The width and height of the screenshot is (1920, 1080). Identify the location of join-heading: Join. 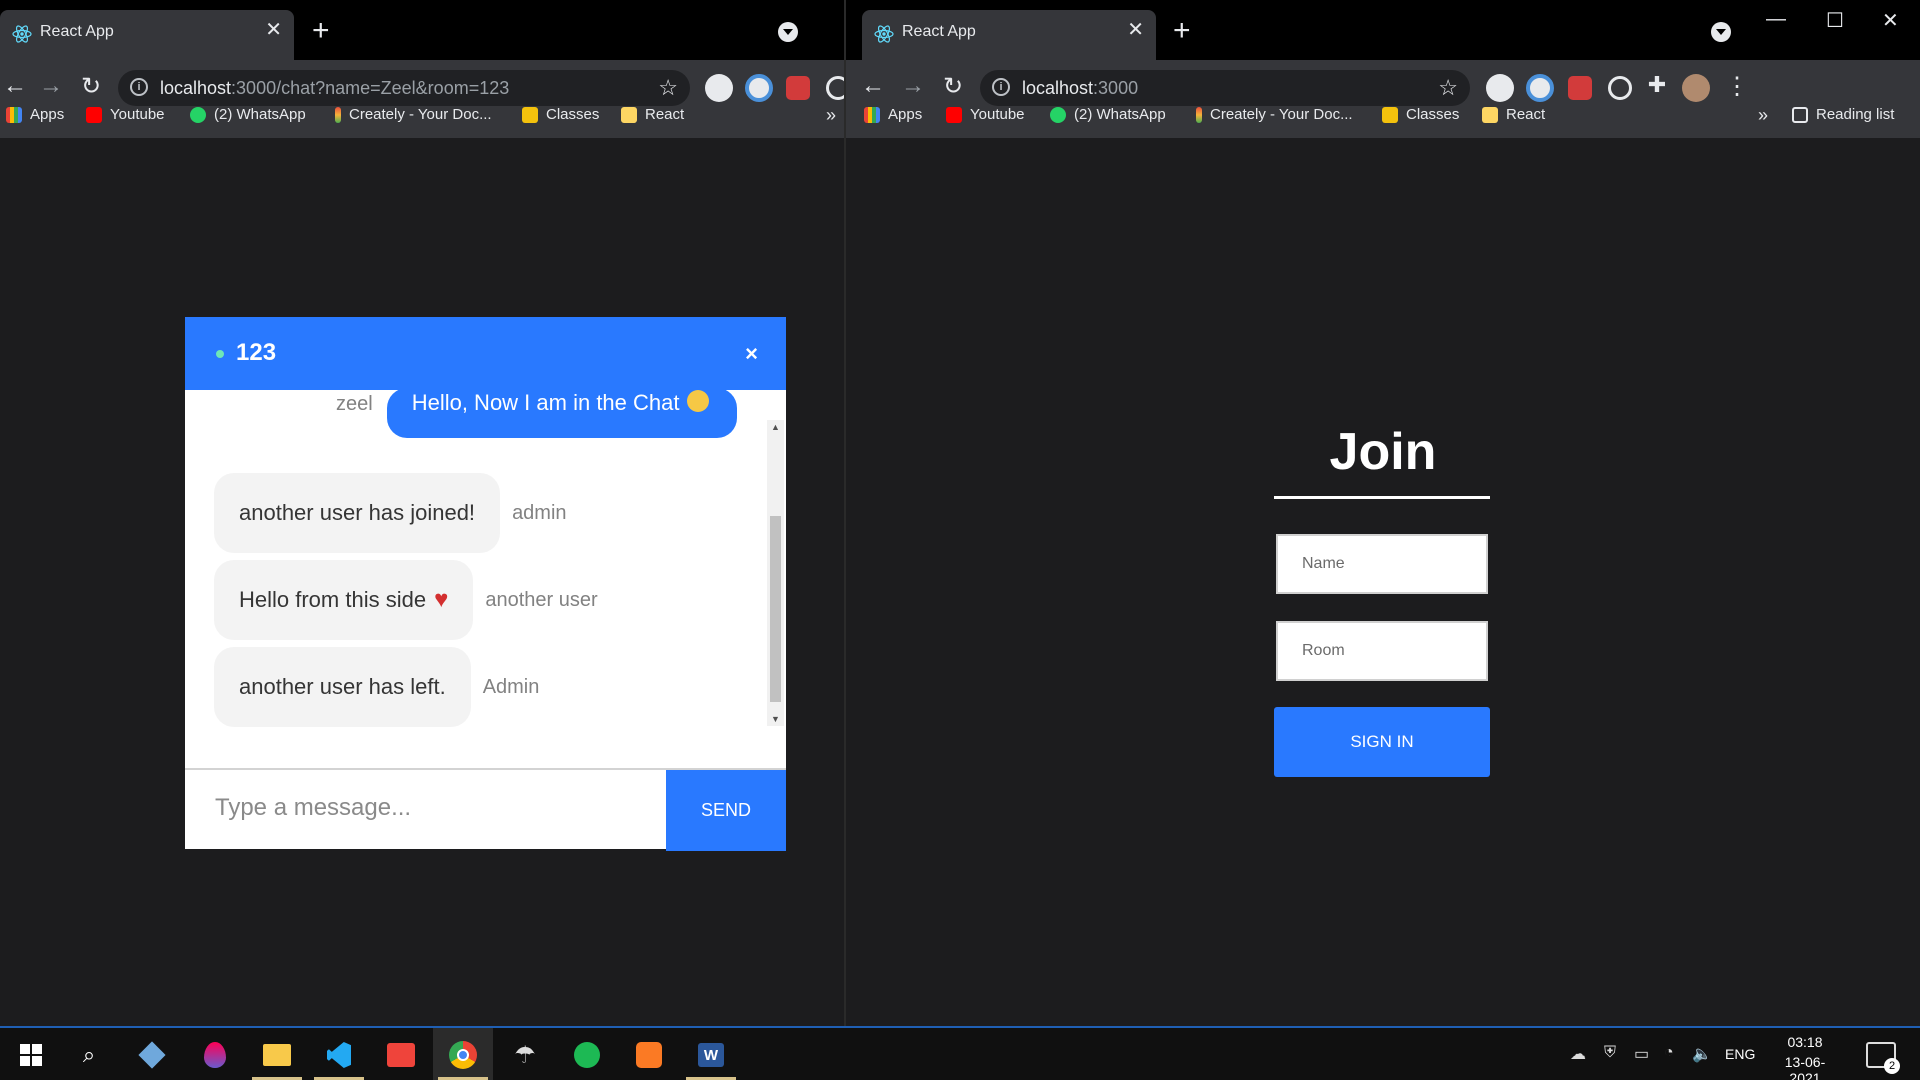
(1383, 452).